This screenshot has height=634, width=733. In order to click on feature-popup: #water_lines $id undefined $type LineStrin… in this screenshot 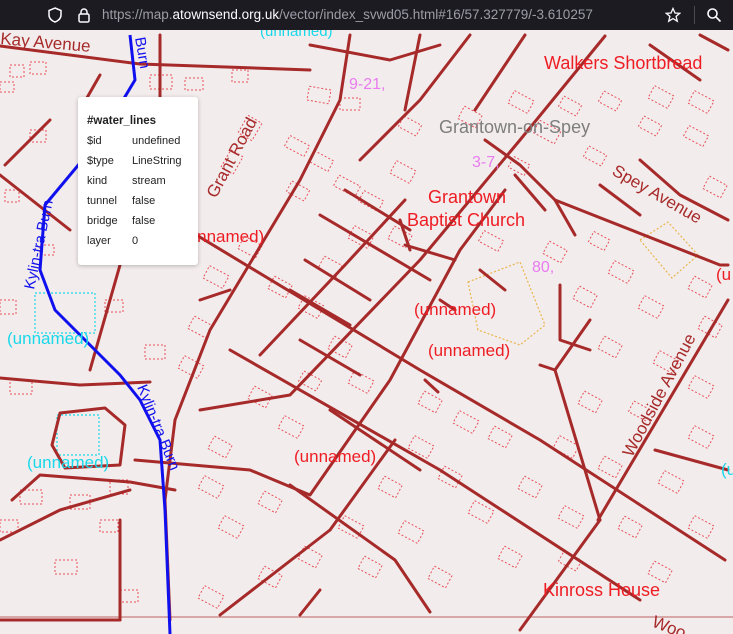, I will do `click(138, 181)`.